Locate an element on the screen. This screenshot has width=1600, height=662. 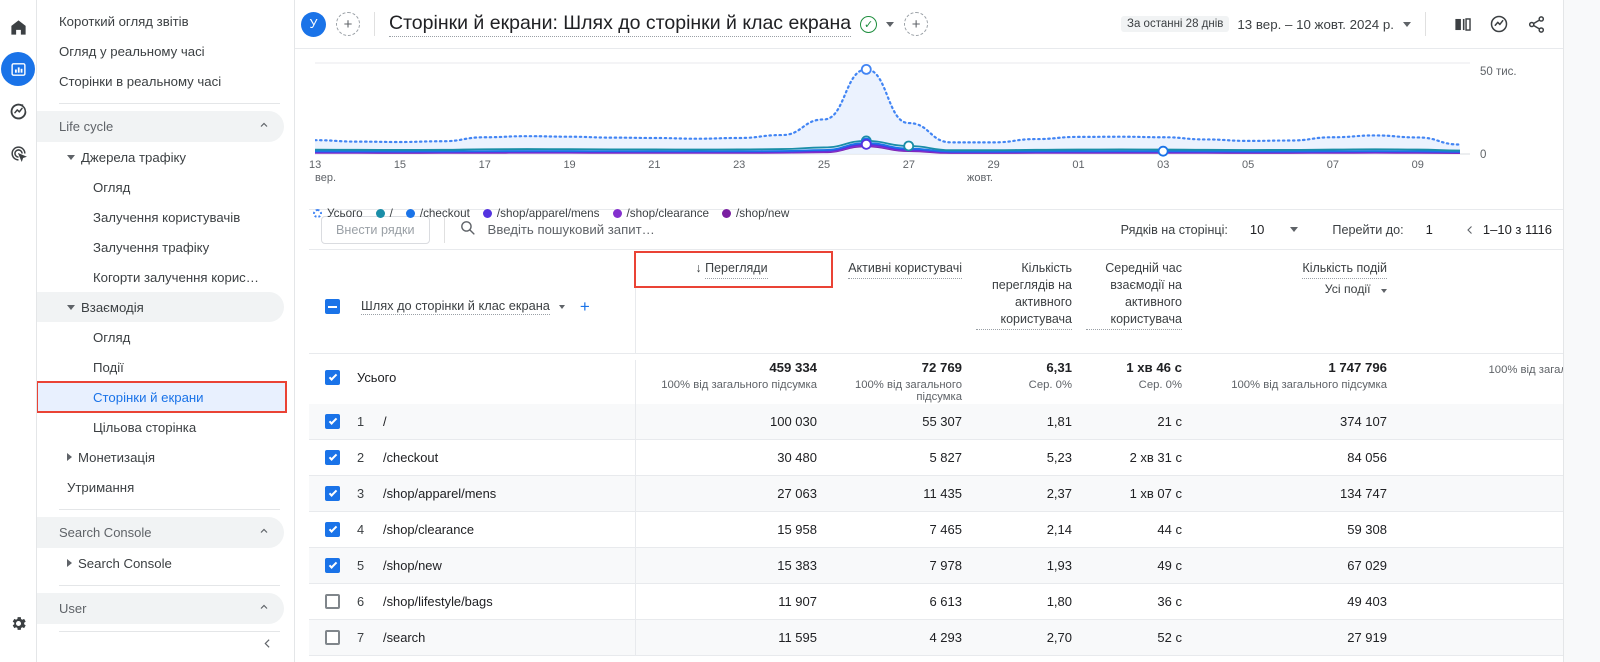
row-label-cell: 1/ is located at coordinates (472, 421).